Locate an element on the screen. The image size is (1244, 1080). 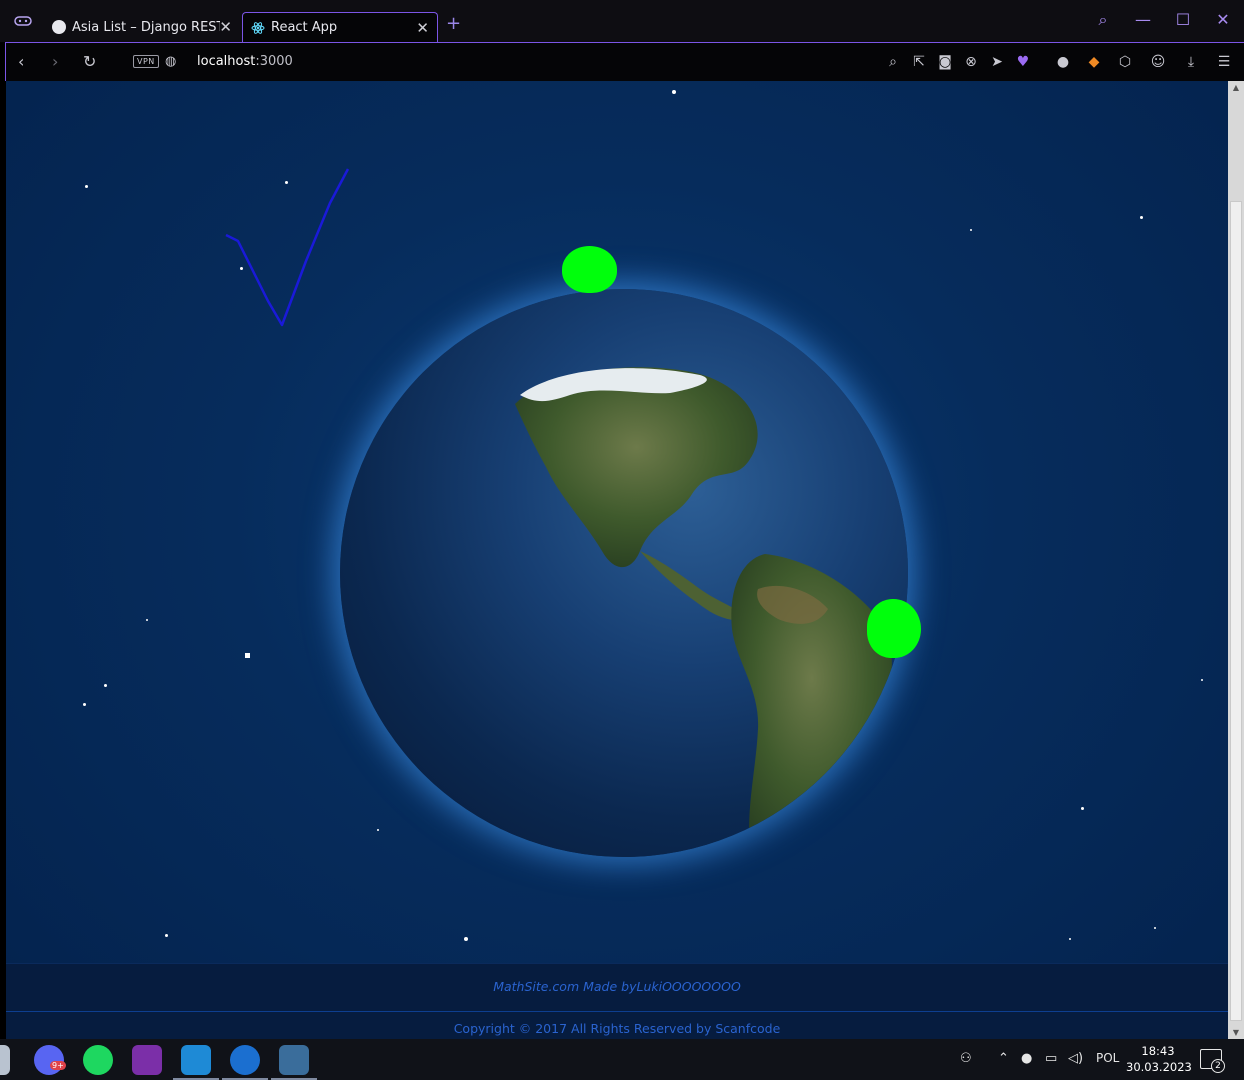
menu-icon: ☰ is located at coordinates (1224, 62).